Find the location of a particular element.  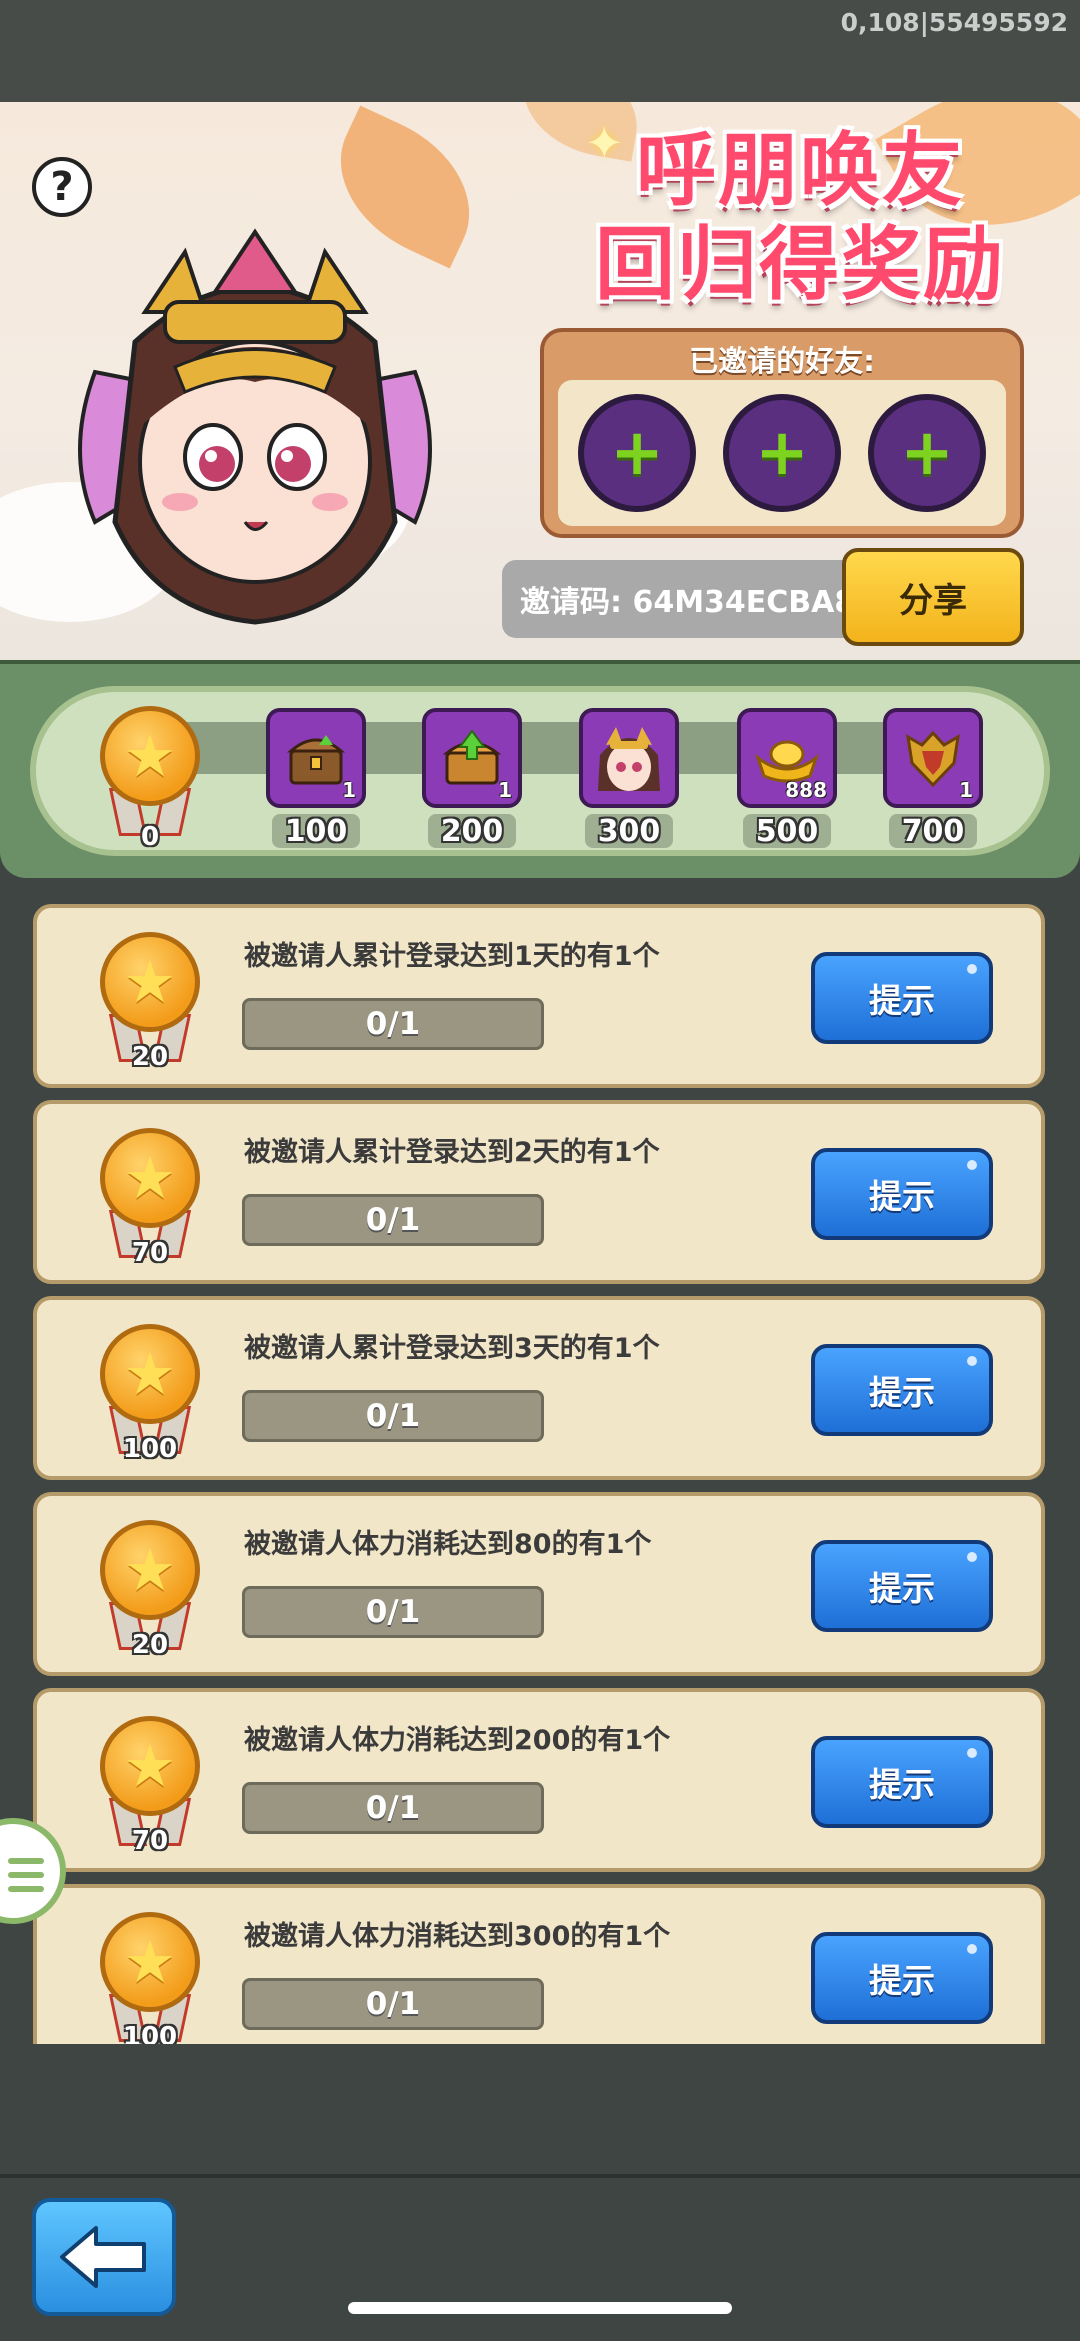

milestone-300: 300 is located at coordinates (629, 831).